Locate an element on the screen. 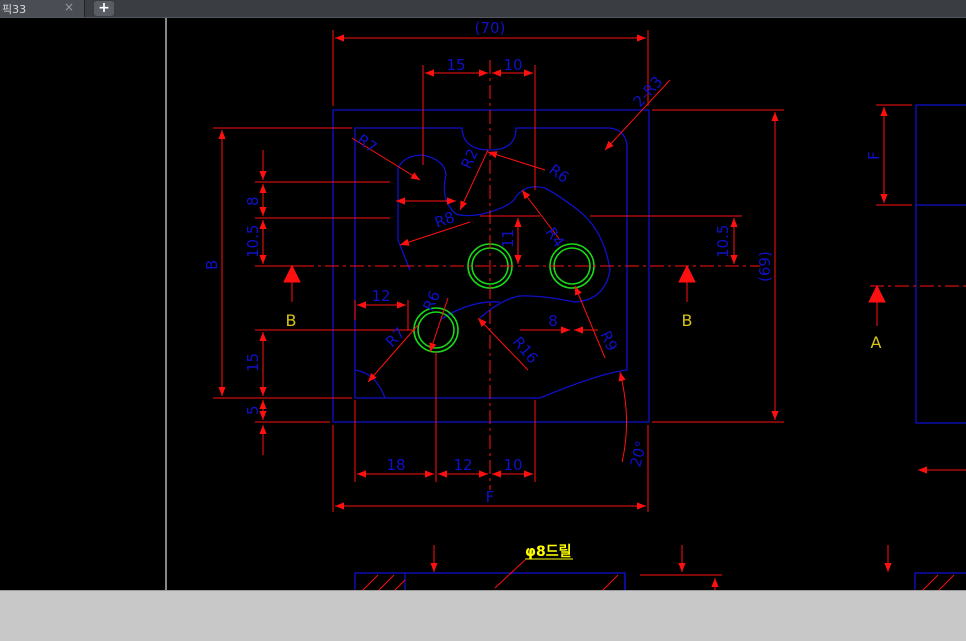 The image size is (966, 641). section-label-a: A is located at coordinates (876, 342).